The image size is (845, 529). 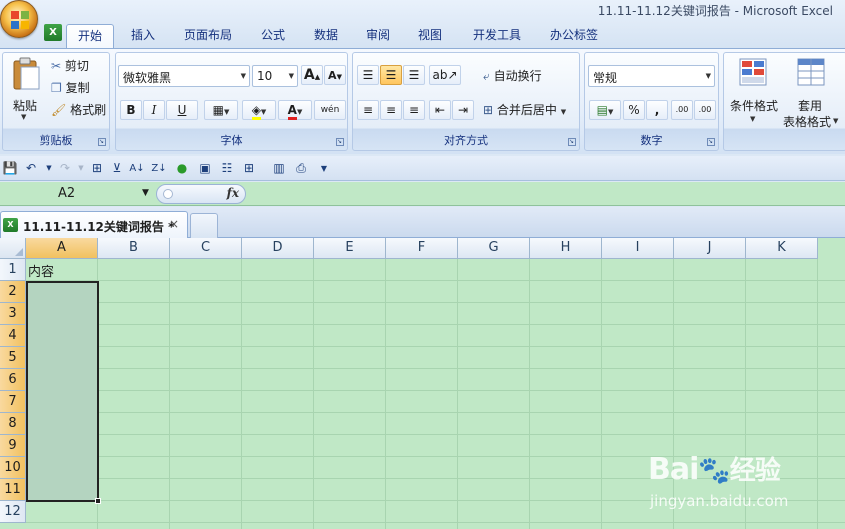 What do you see at coordinates (546, 193) in the screenshot?
I see `formula-input` at bounding box center [546, 193].